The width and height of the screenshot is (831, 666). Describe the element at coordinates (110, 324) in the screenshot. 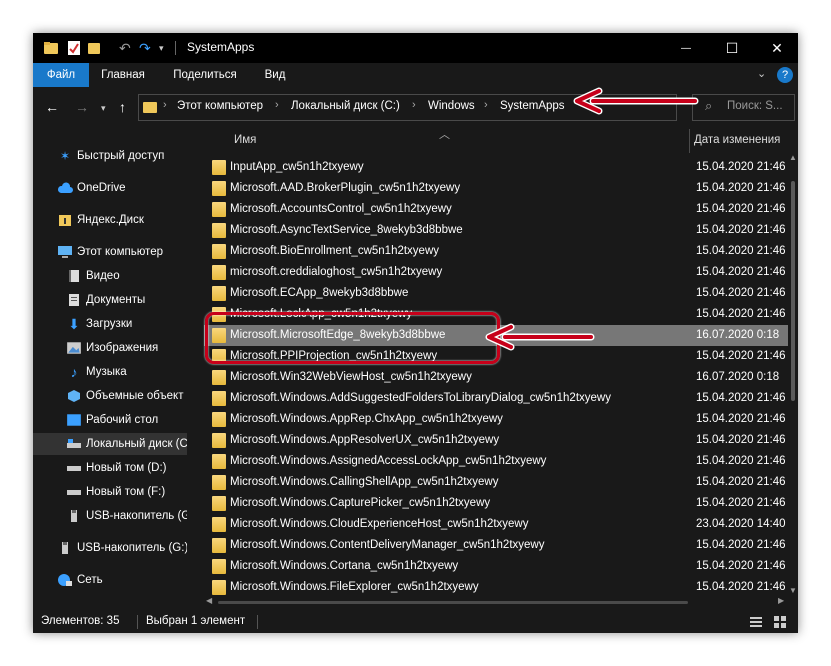

I see `sidebar-item-downloads: ⬇ Загрузки` at that location.